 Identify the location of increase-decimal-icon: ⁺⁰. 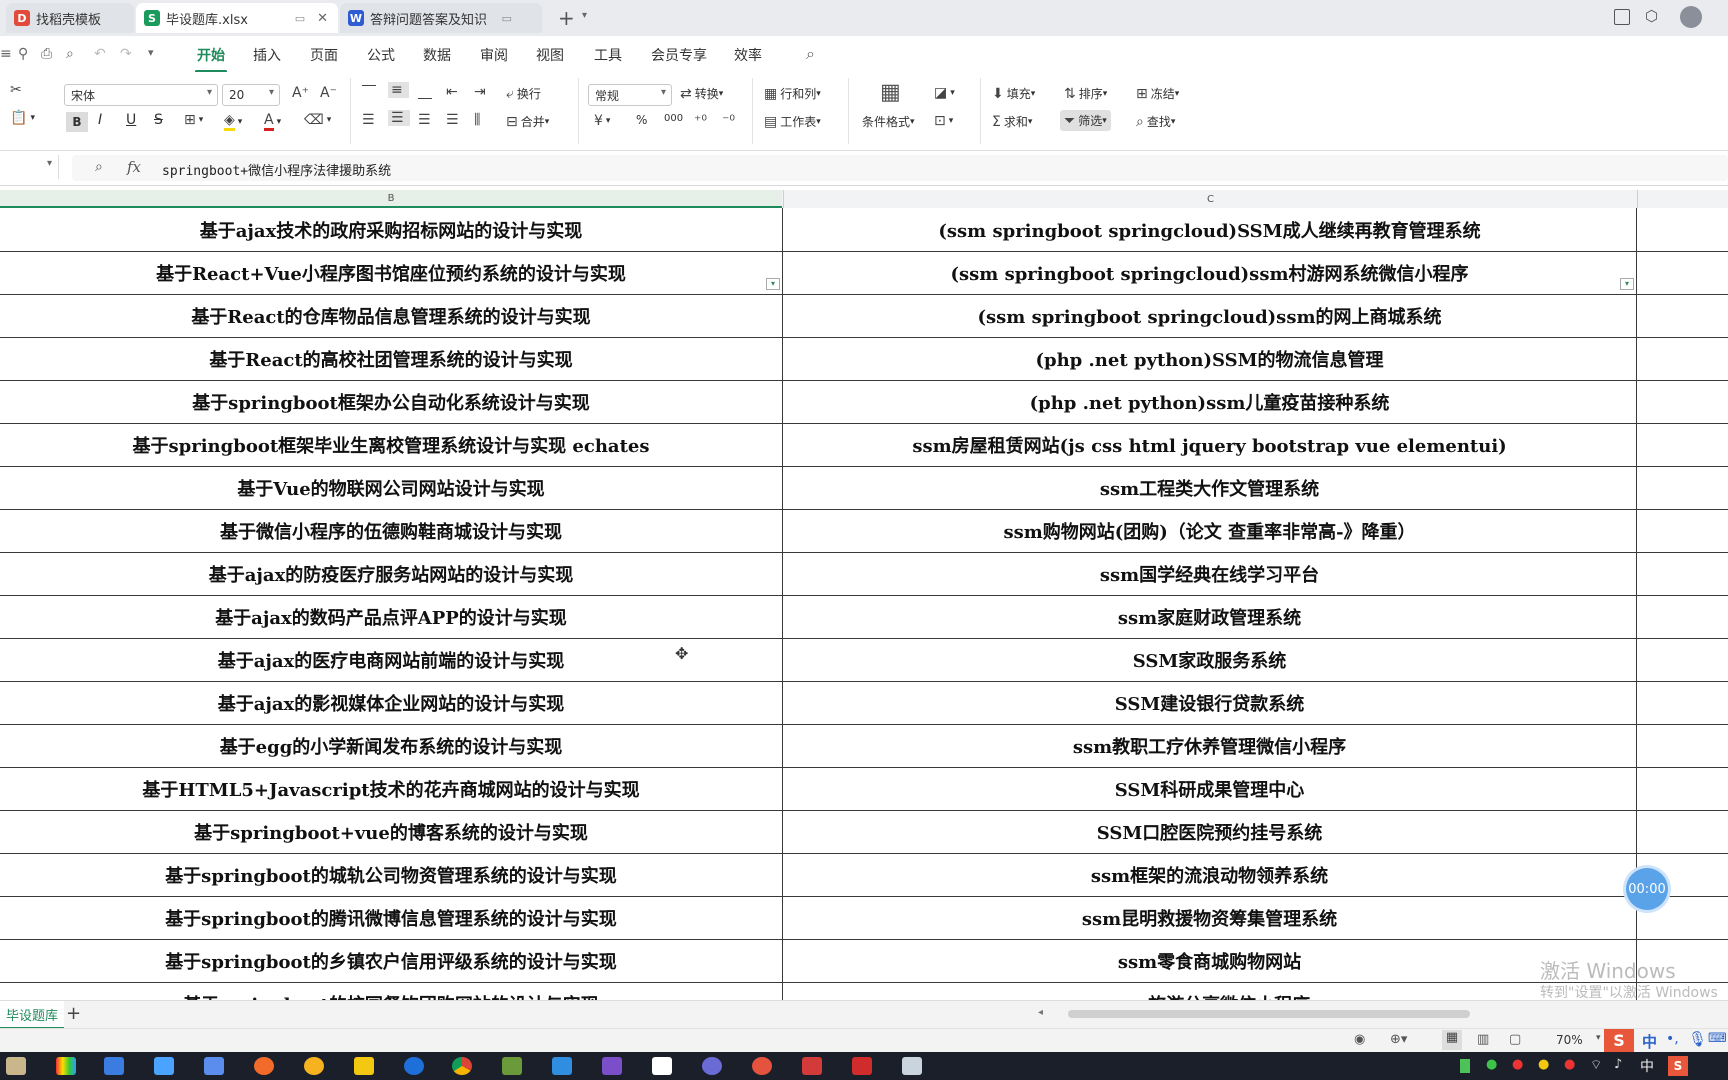
(702, 121).